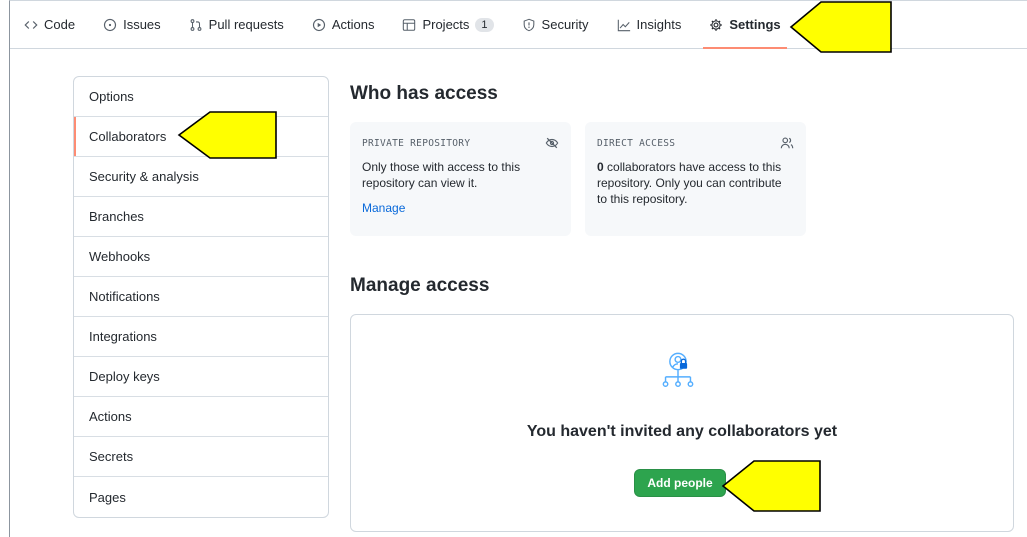 The width and height of the screenshot is (1027, 537). I want to click on tab-label: Insights, so click(659, 24).